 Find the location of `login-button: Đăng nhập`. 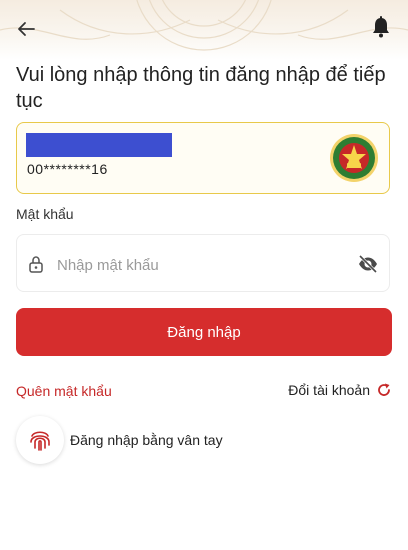

login-button: Đăng nhập is located at coordinates (204, 332).